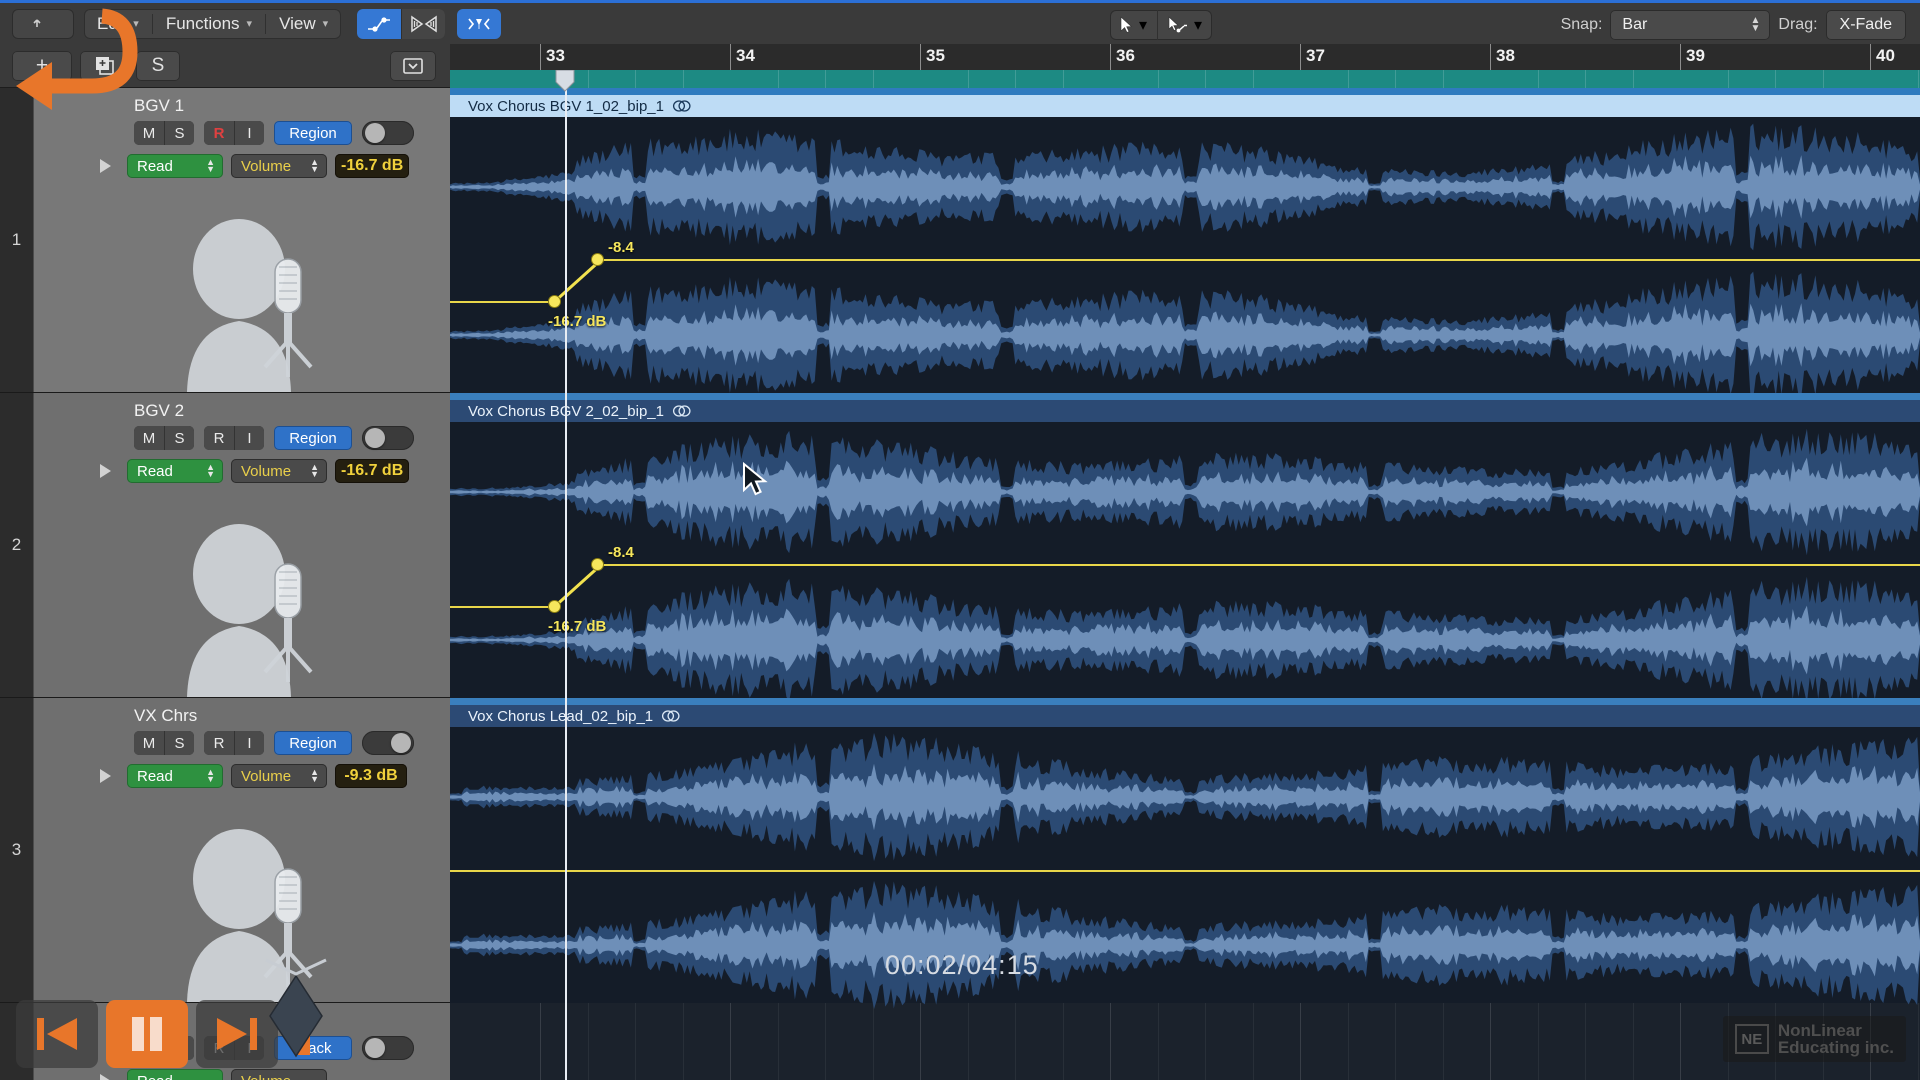  What do you see at coordinates (1185, 68) in the screenshot?
I see `timeline-ruler: 33 34 35 36 37 38 39 40` at bounding box center [1185, 68].